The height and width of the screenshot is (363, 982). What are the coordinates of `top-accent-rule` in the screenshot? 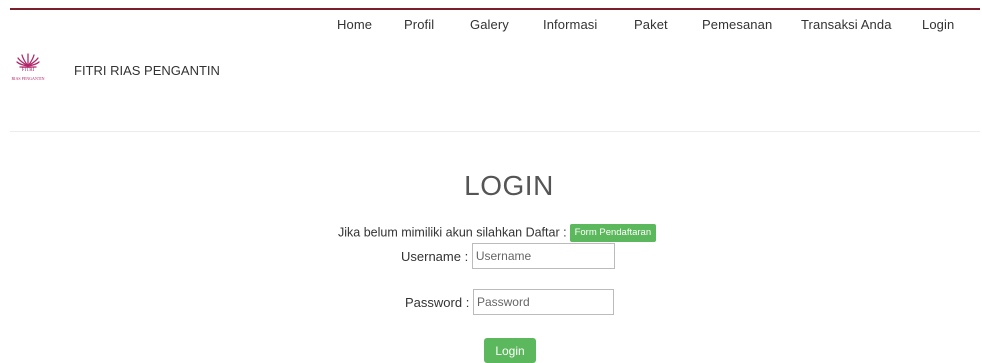 It's located at (495, 9).